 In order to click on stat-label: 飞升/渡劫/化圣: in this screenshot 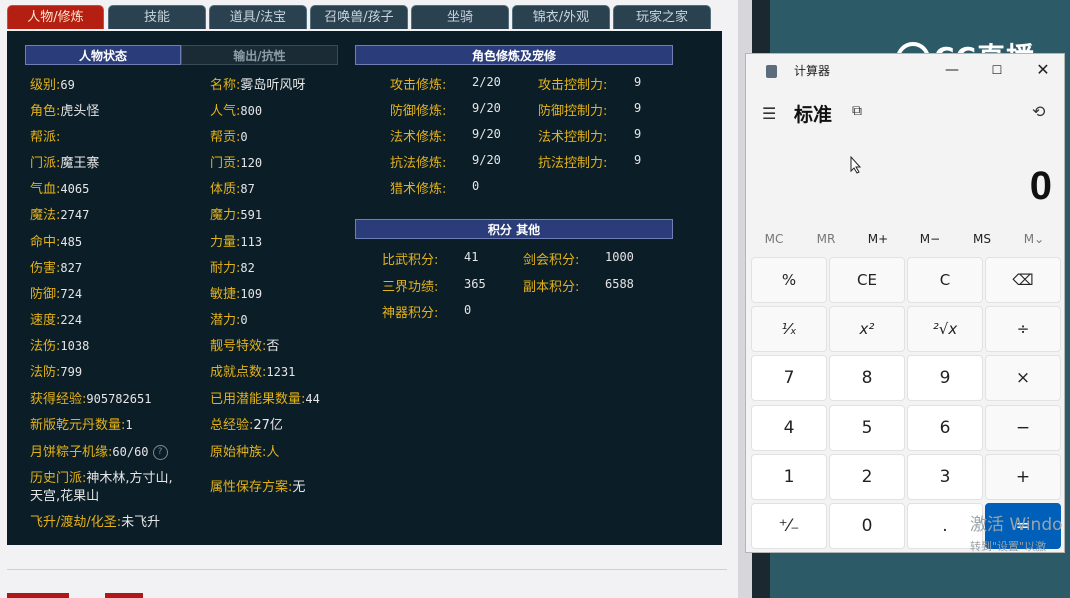, I will do `click(76, 522)`.